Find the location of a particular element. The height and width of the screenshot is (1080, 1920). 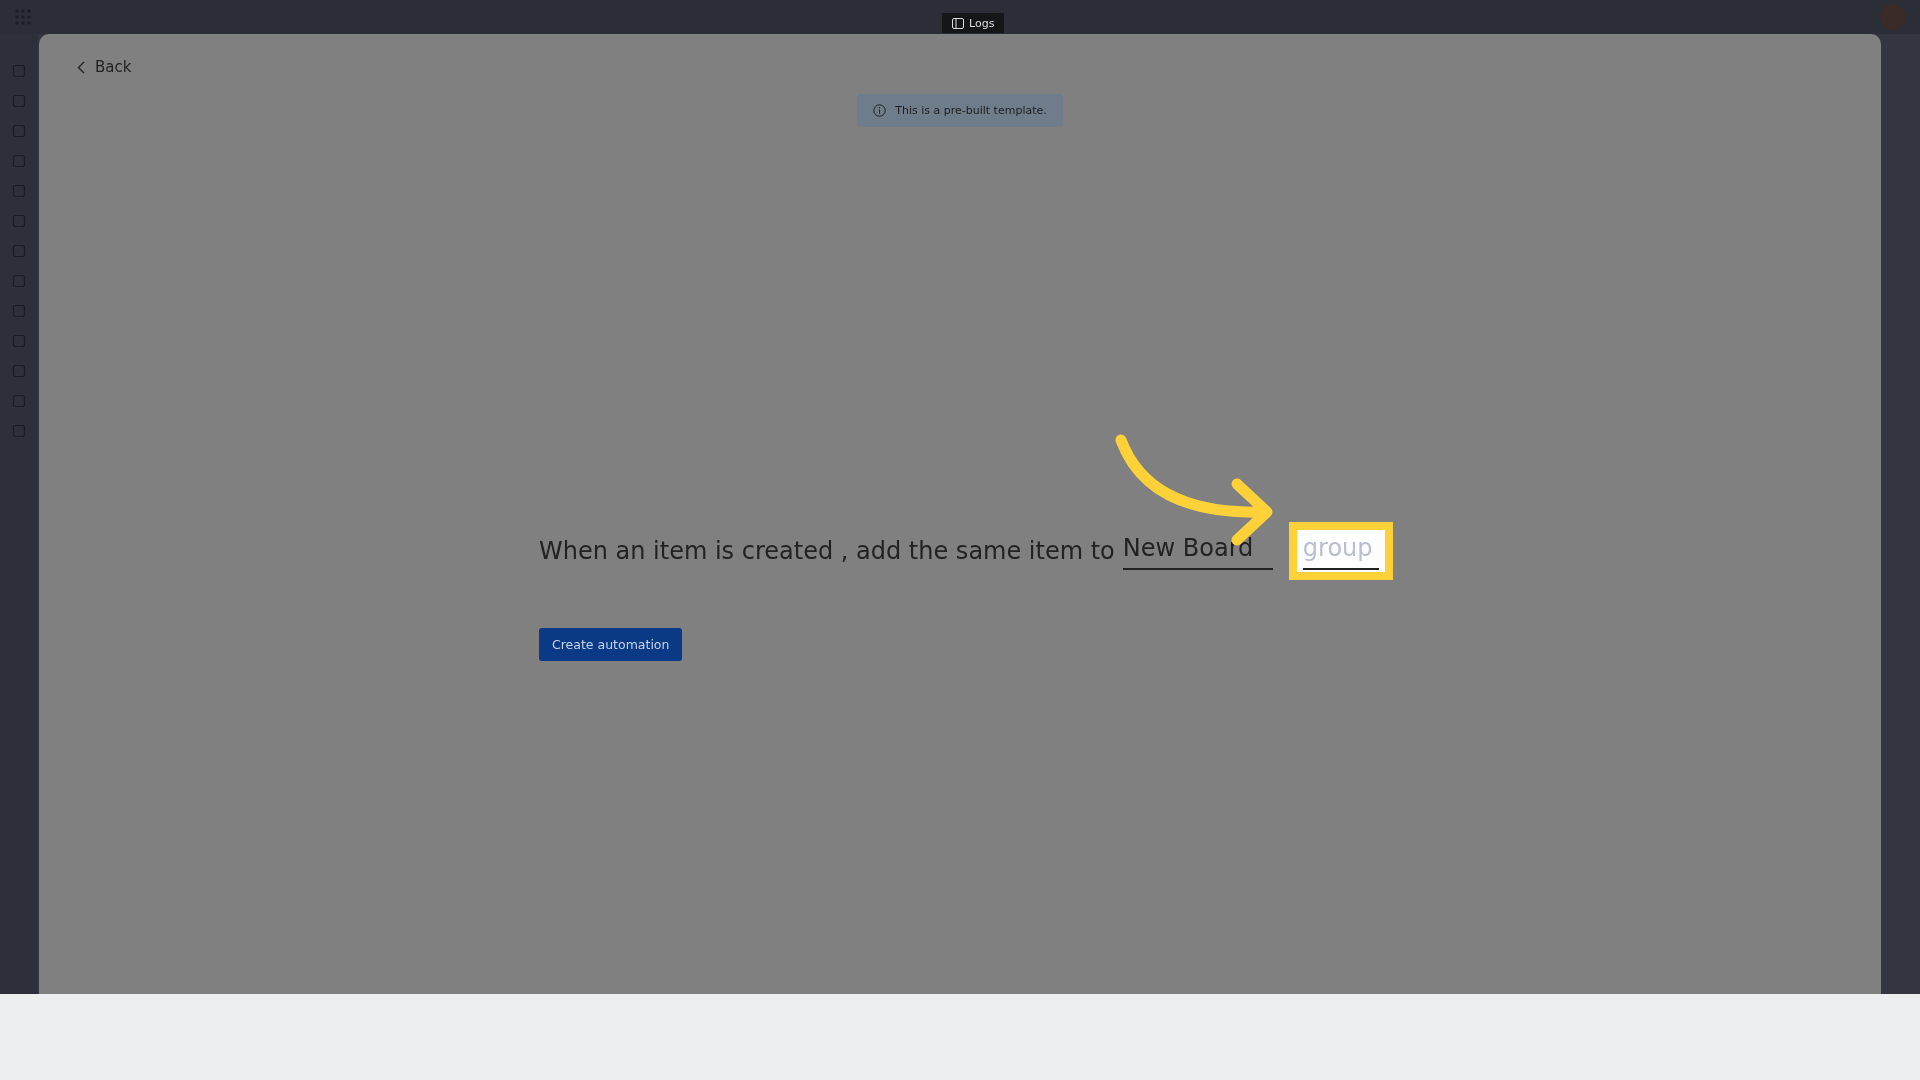

logs-tab: Logs is located at coordinates (973, 23).